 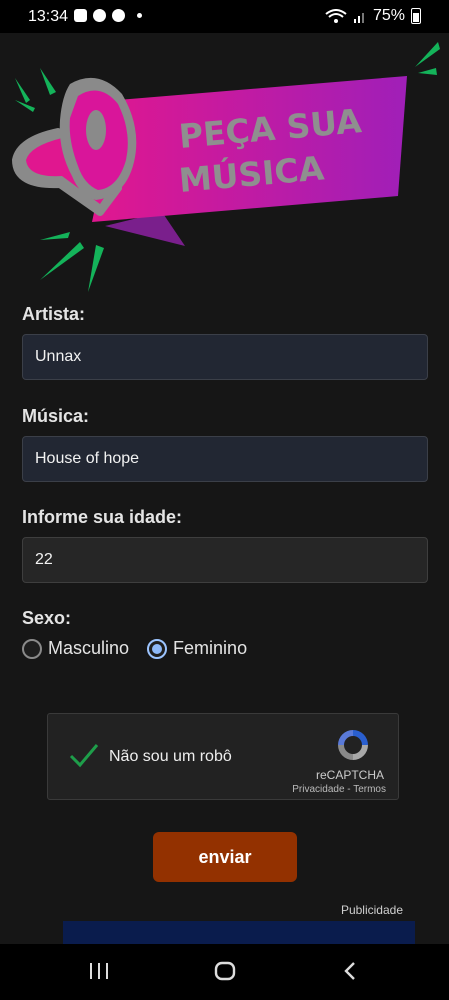 What do you see at coordinates (54, 314) in the screenshot?
I see `artist-label: Artista:` at bounding box center [54, 314].